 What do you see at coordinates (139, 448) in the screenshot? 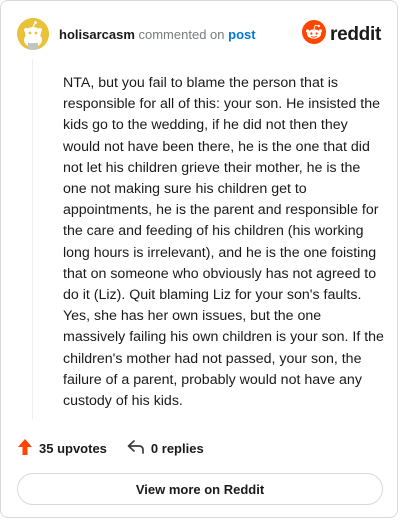
I see `reply-arrow-icon` at bounding box center [139, 448].